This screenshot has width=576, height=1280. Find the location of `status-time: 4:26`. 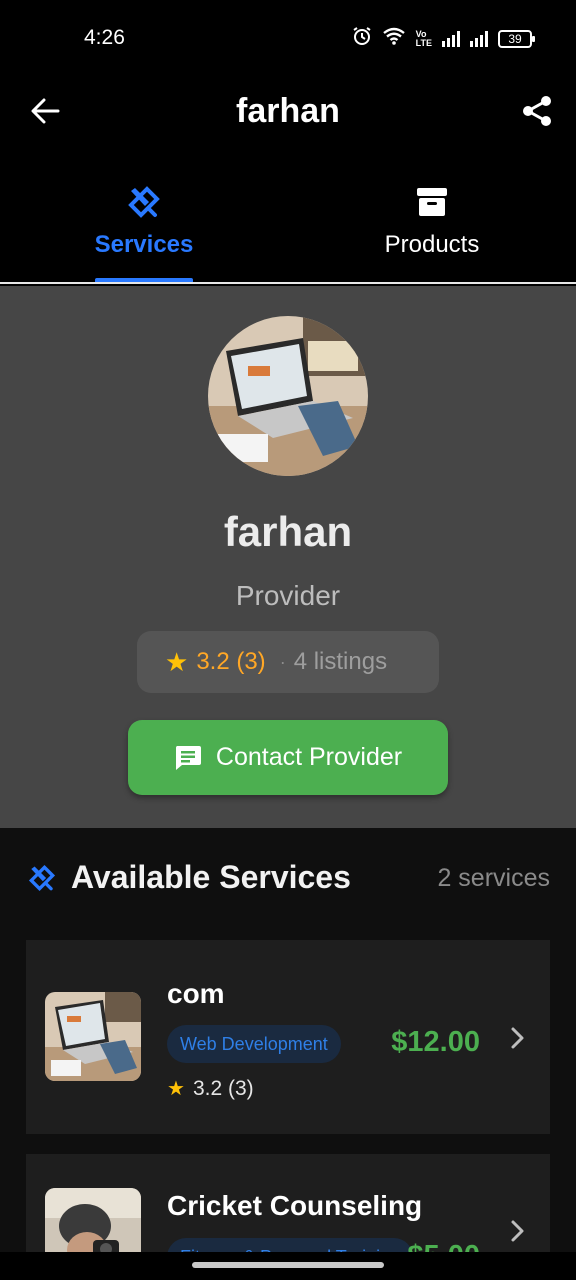

status-time: 4:26 is located at coordinates (104, 37).